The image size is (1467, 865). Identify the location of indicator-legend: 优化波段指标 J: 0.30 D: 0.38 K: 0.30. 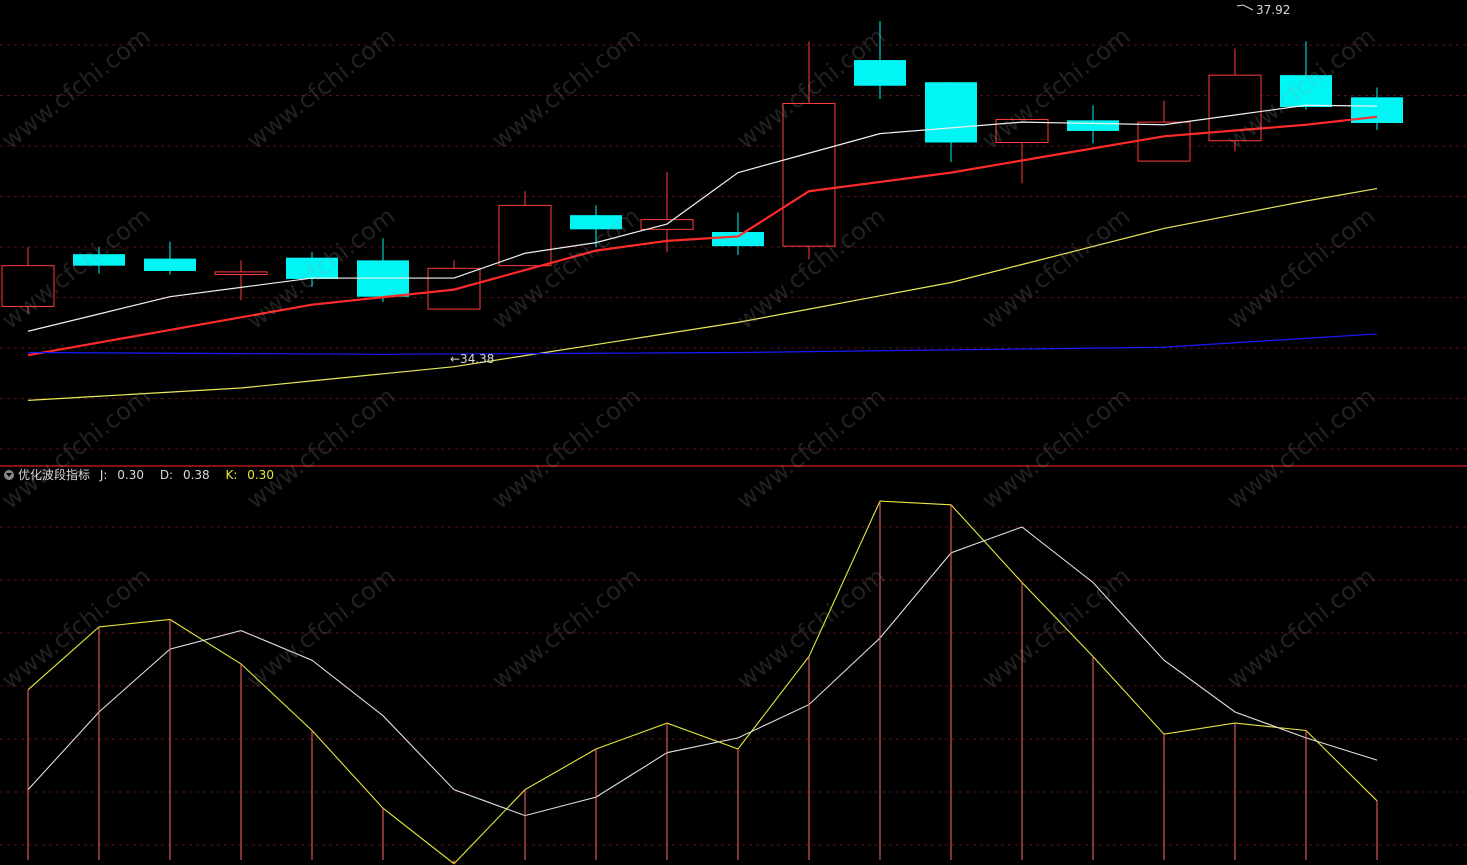
(145, 475).